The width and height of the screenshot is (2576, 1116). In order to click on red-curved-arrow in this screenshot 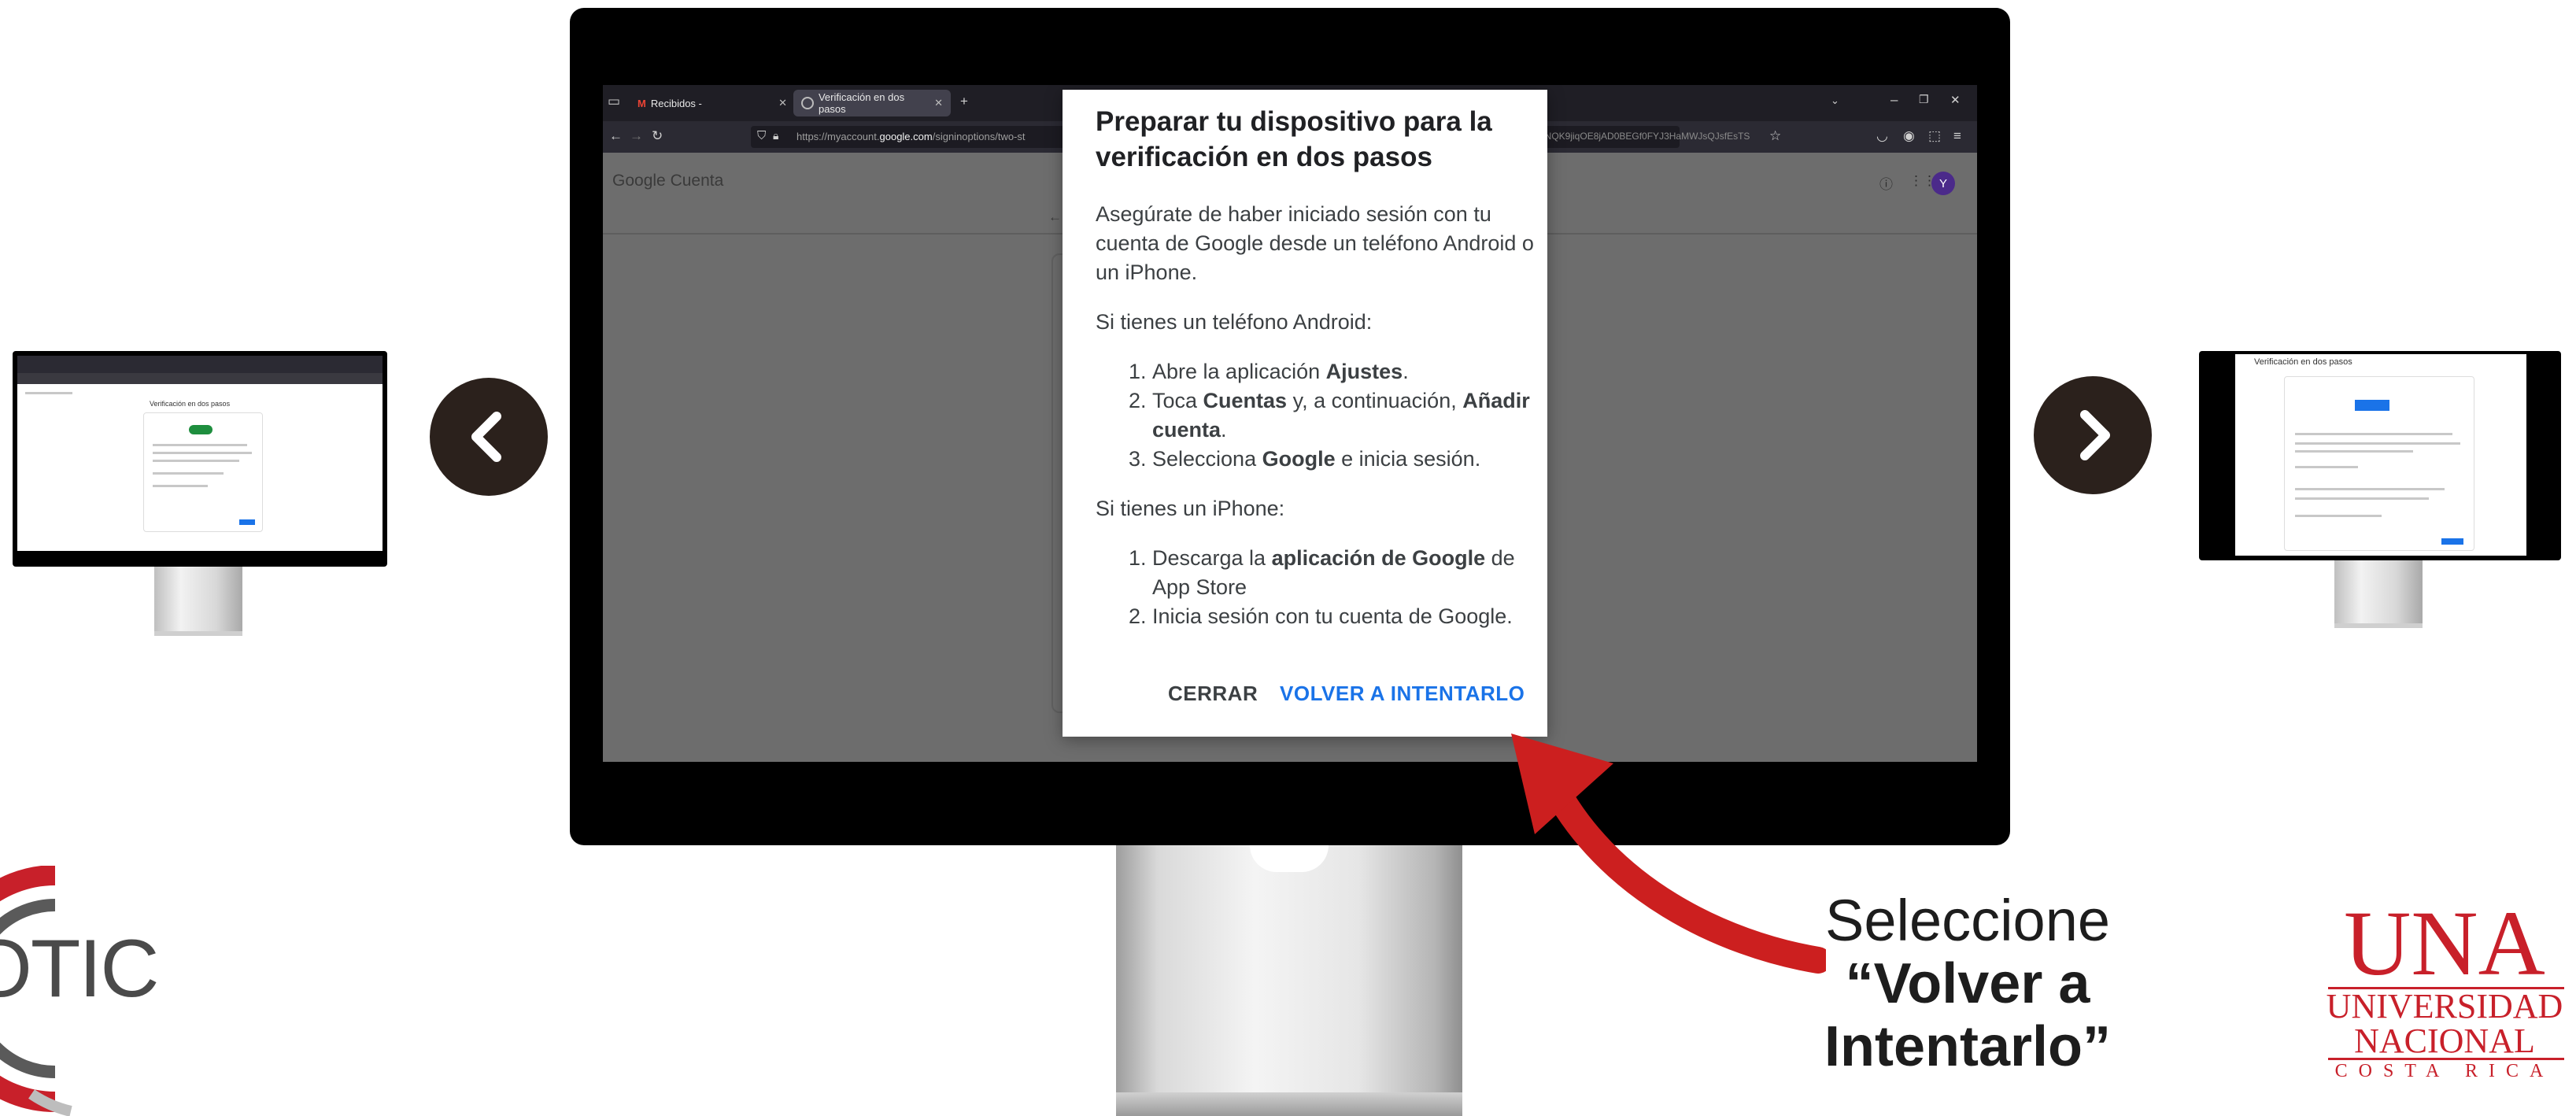, I will do `click(1668, 854)`.